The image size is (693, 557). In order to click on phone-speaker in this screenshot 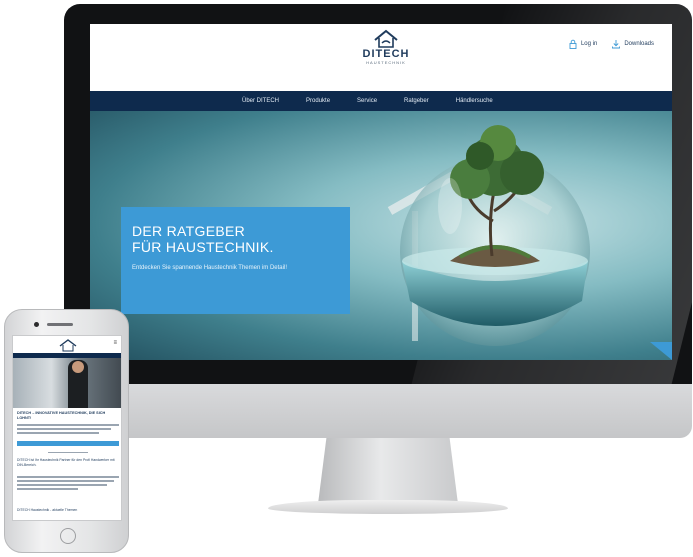, I will do `click(60, 324)`.